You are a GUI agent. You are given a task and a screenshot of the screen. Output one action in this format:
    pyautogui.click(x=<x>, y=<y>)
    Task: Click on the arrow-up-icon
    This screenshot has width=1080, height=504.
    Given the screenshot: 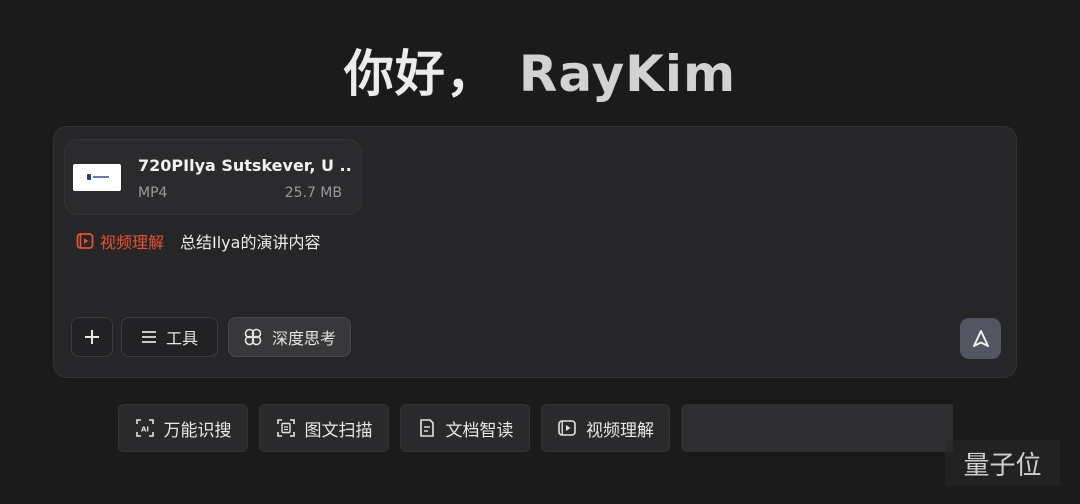 What is the action you would take?
    pyautogui.click(x=980, y=338)
    